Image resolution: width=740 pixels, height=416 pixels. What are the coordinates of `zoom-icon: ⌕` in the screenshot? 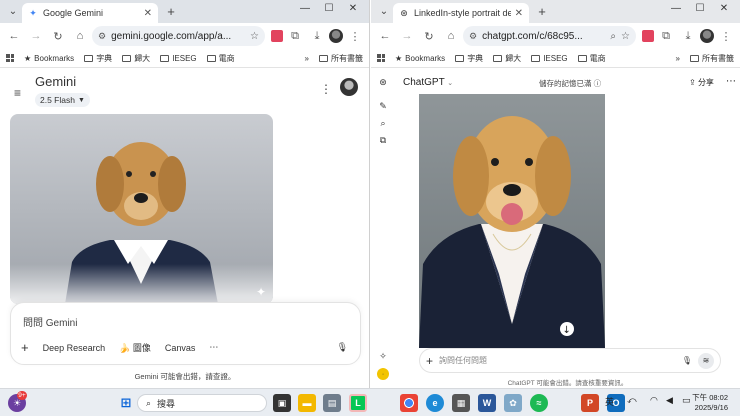 It's located at (613, 36).